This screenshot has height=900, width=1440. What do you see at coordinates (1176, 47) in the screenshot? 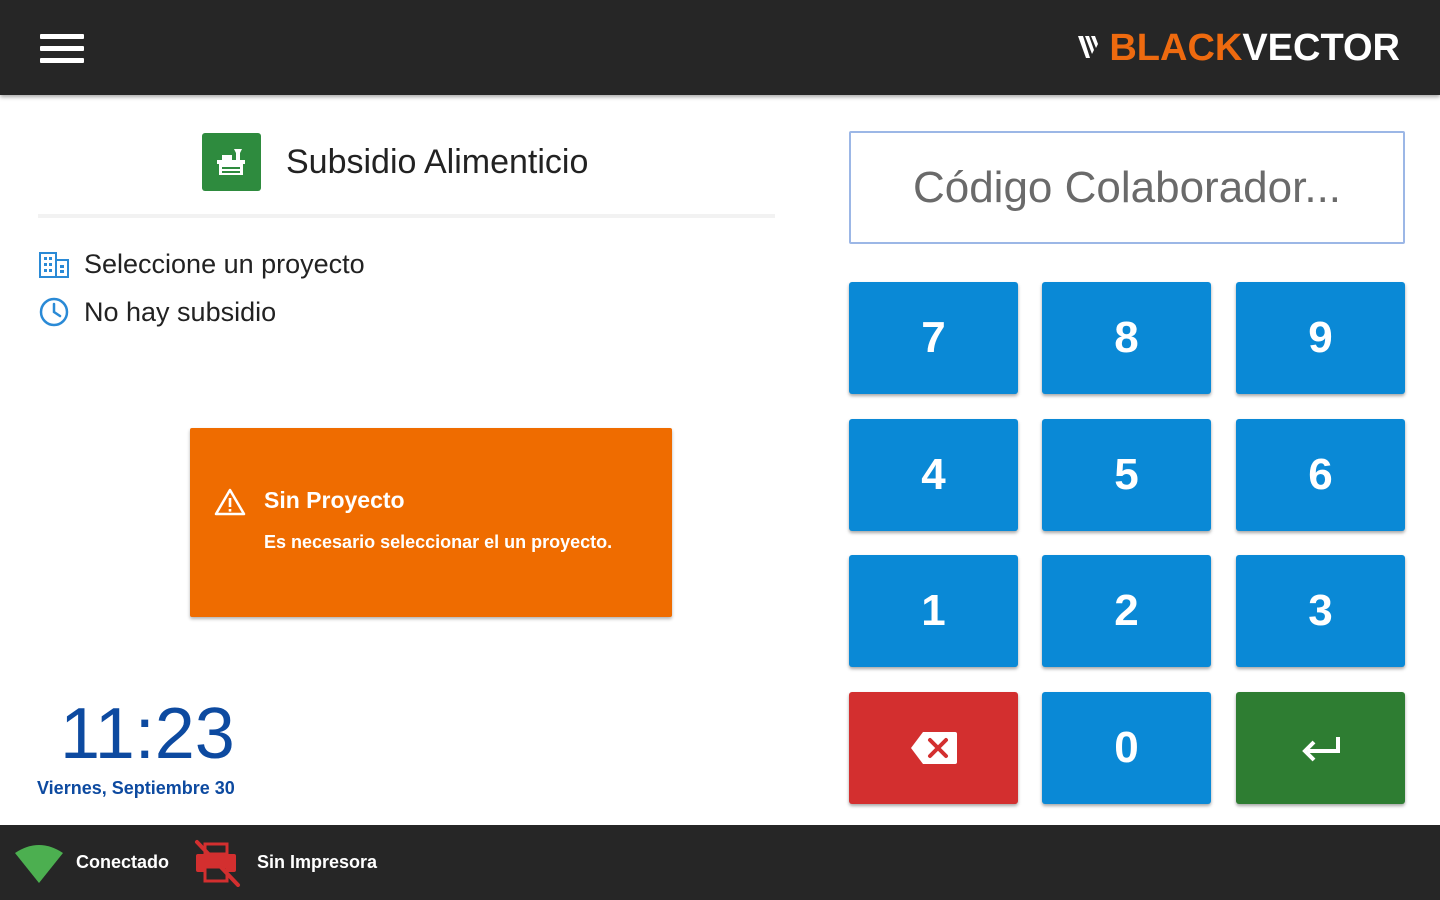
I see `logo-text-black: BLACK` at bounding box center [1176, 47].